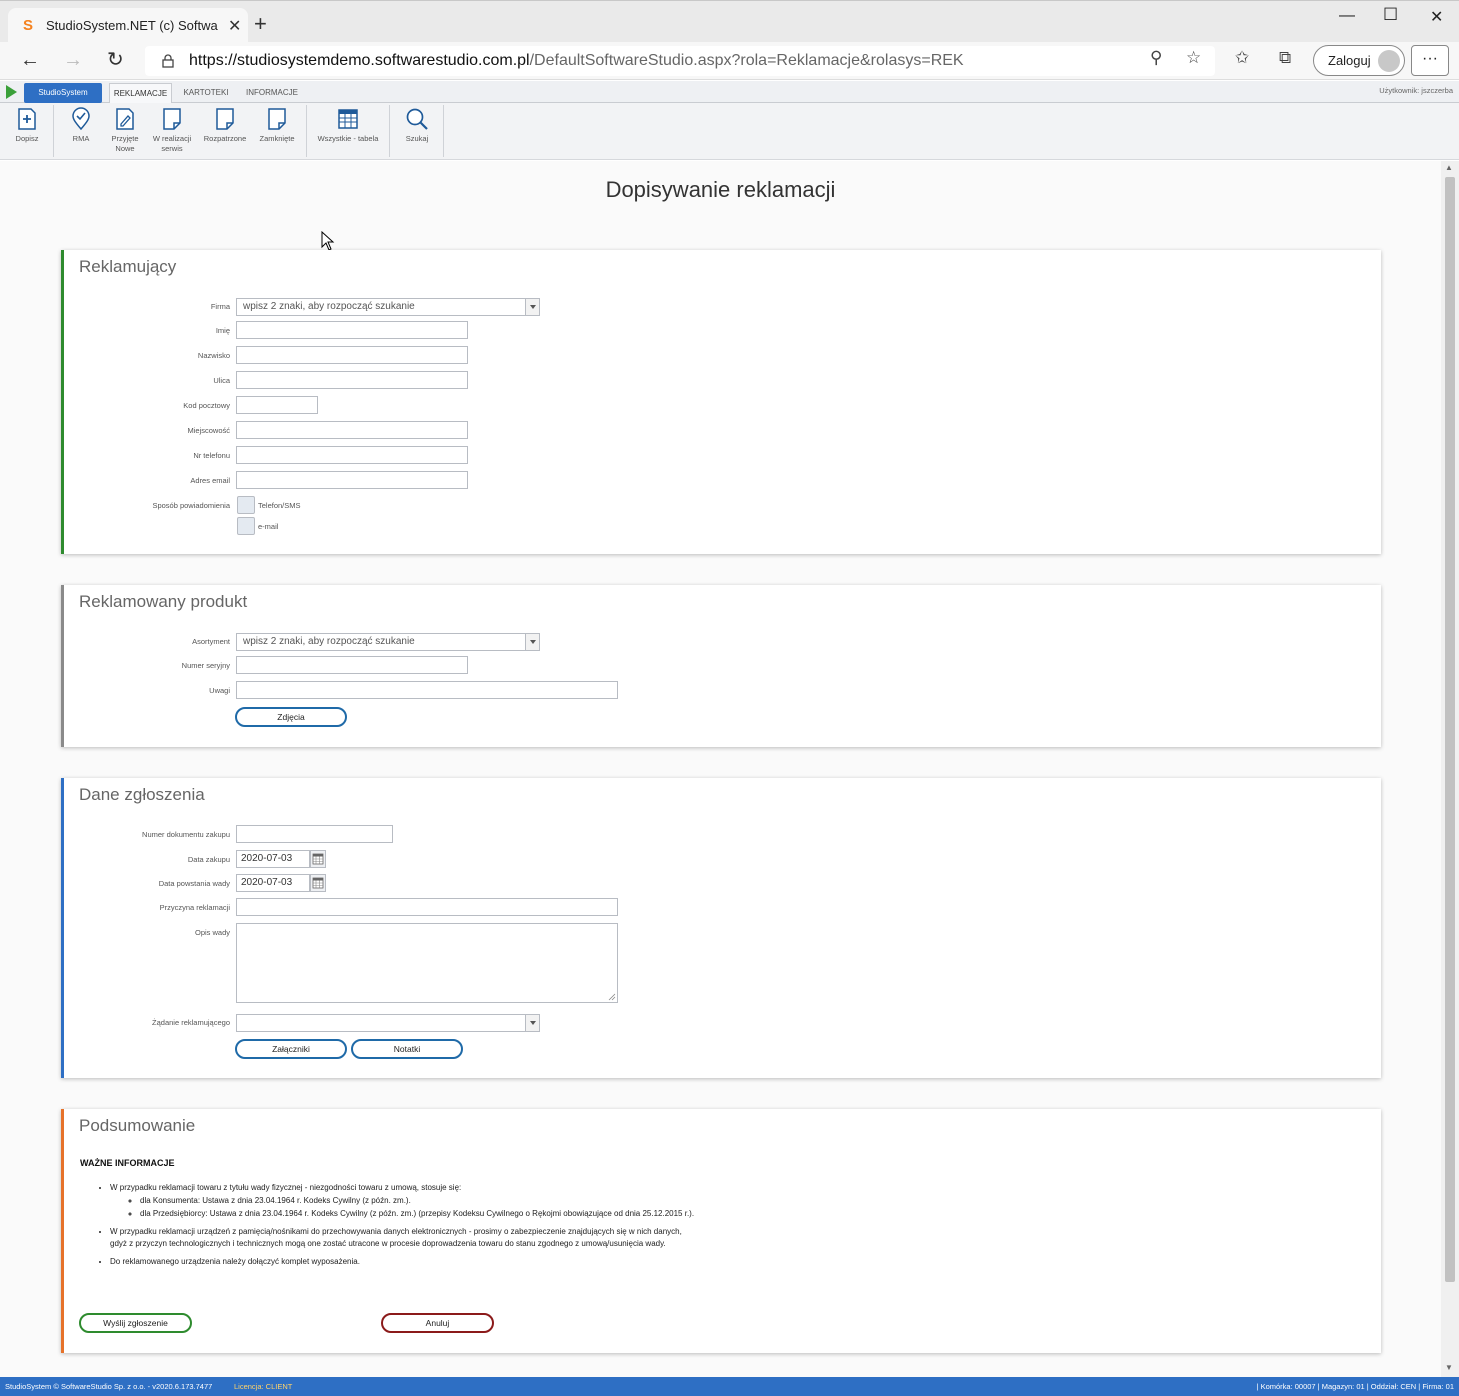  Describe the element at coordinates (273, 859) in the screenshot. I see `data-zakupu-input: 2020-07-03` at that location.